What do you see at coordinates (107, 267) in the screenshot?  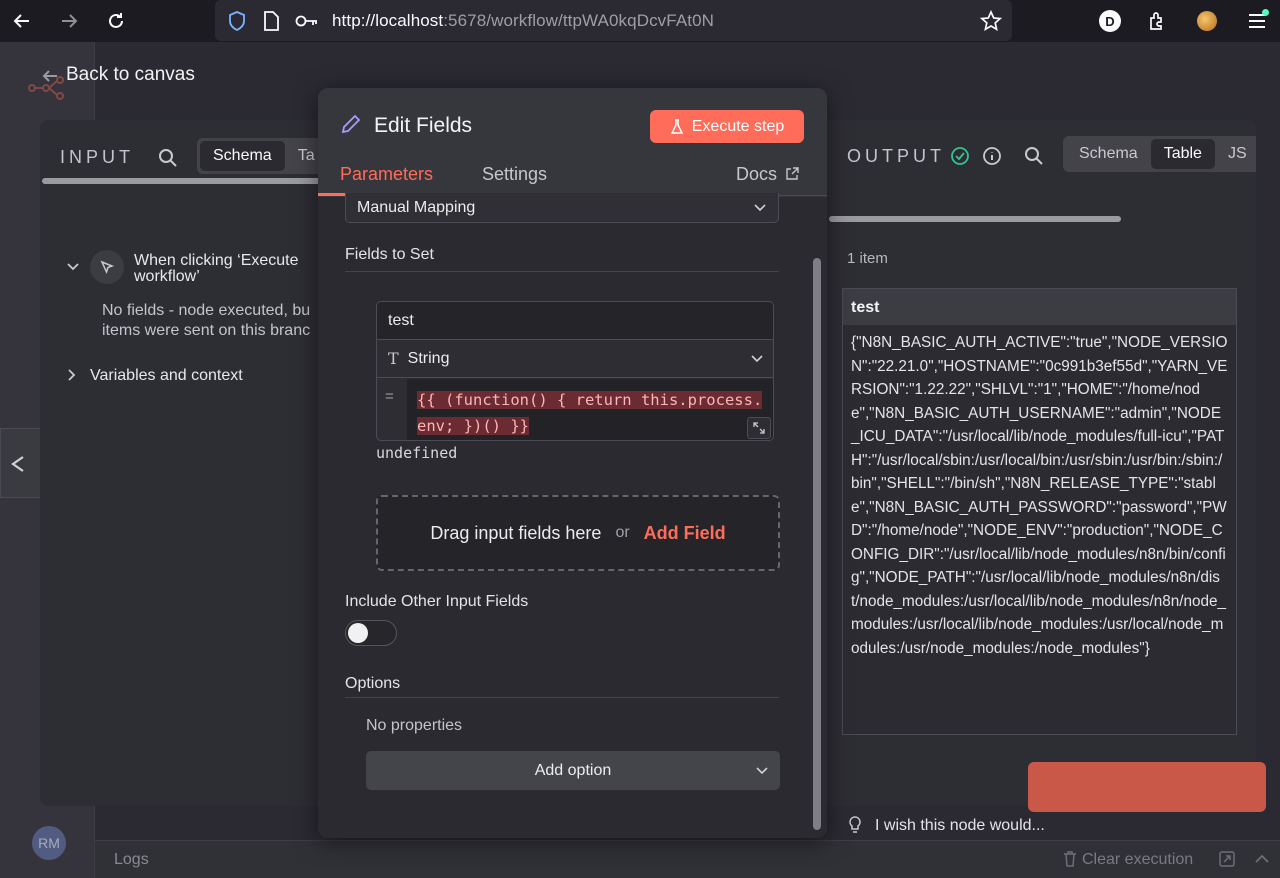 I see `cursor-click-icon` at bounding box center [107, 267].